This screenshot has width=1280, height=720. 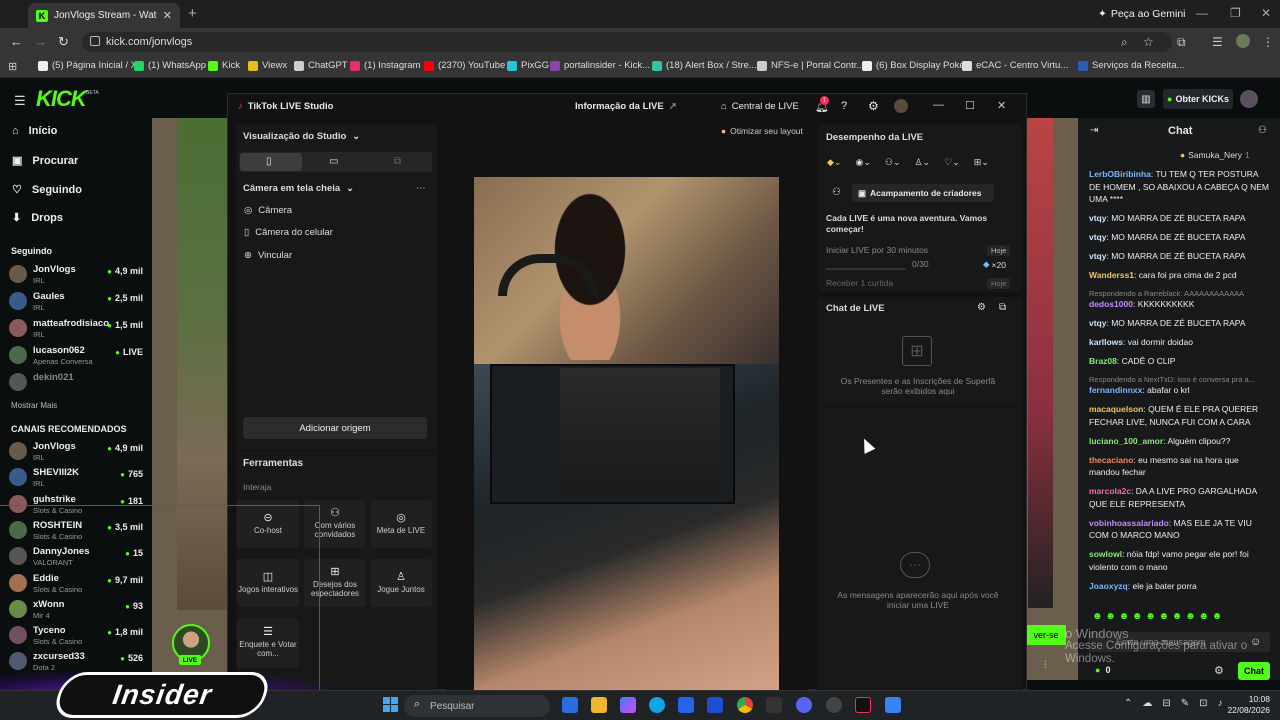 I want to click on nav-procurar: ▣ Procurar, so click(x=45, y=161).